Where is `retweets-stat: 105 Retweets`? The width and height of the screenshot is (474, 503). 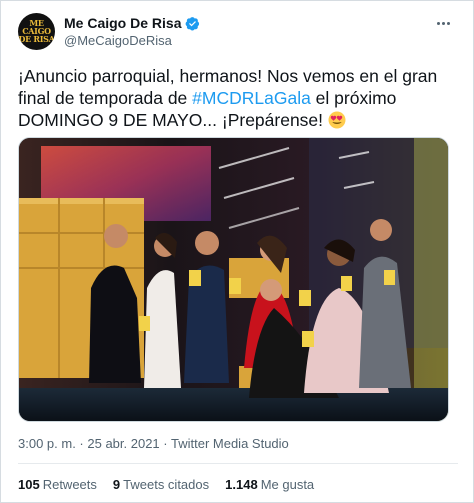
retweets-stat: 105 Retweets is located at coordinates (57, 484).